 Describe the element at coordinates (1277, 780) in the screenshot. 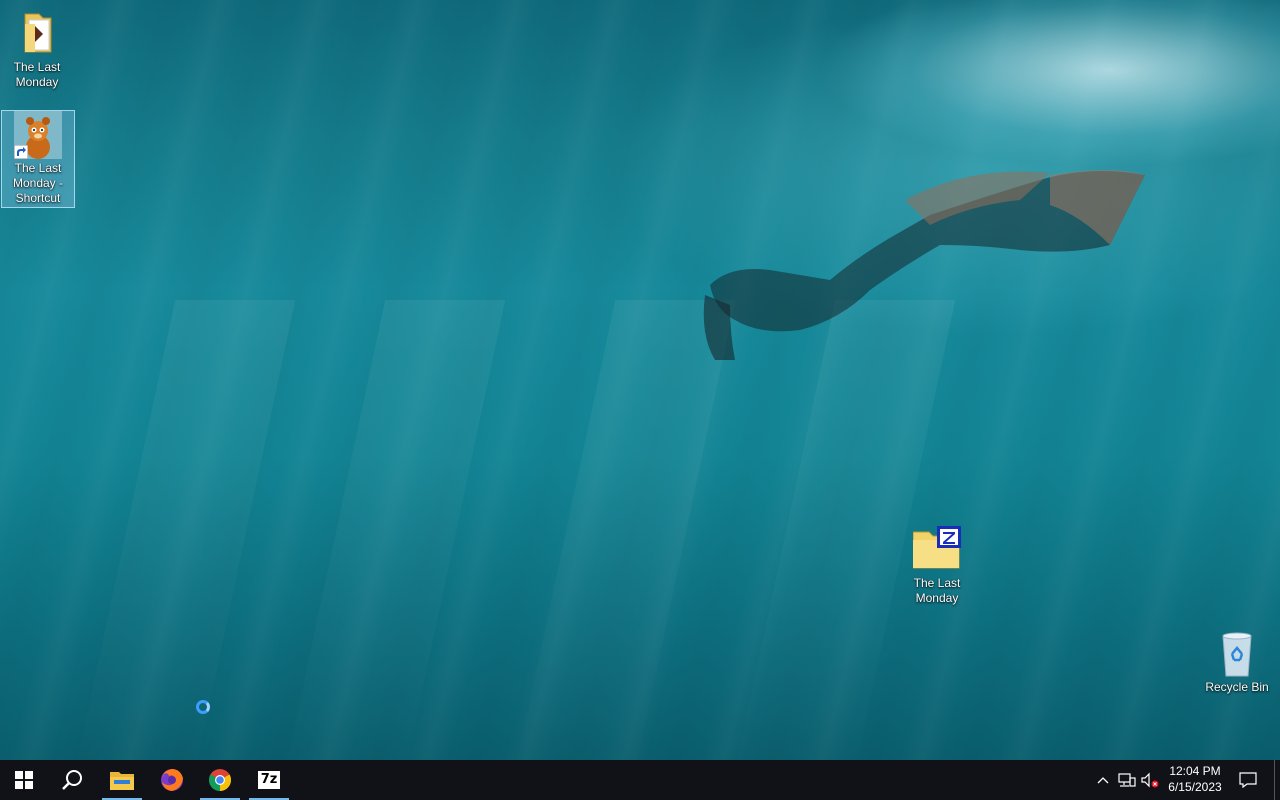

I see `show-desktop-button` at that location.